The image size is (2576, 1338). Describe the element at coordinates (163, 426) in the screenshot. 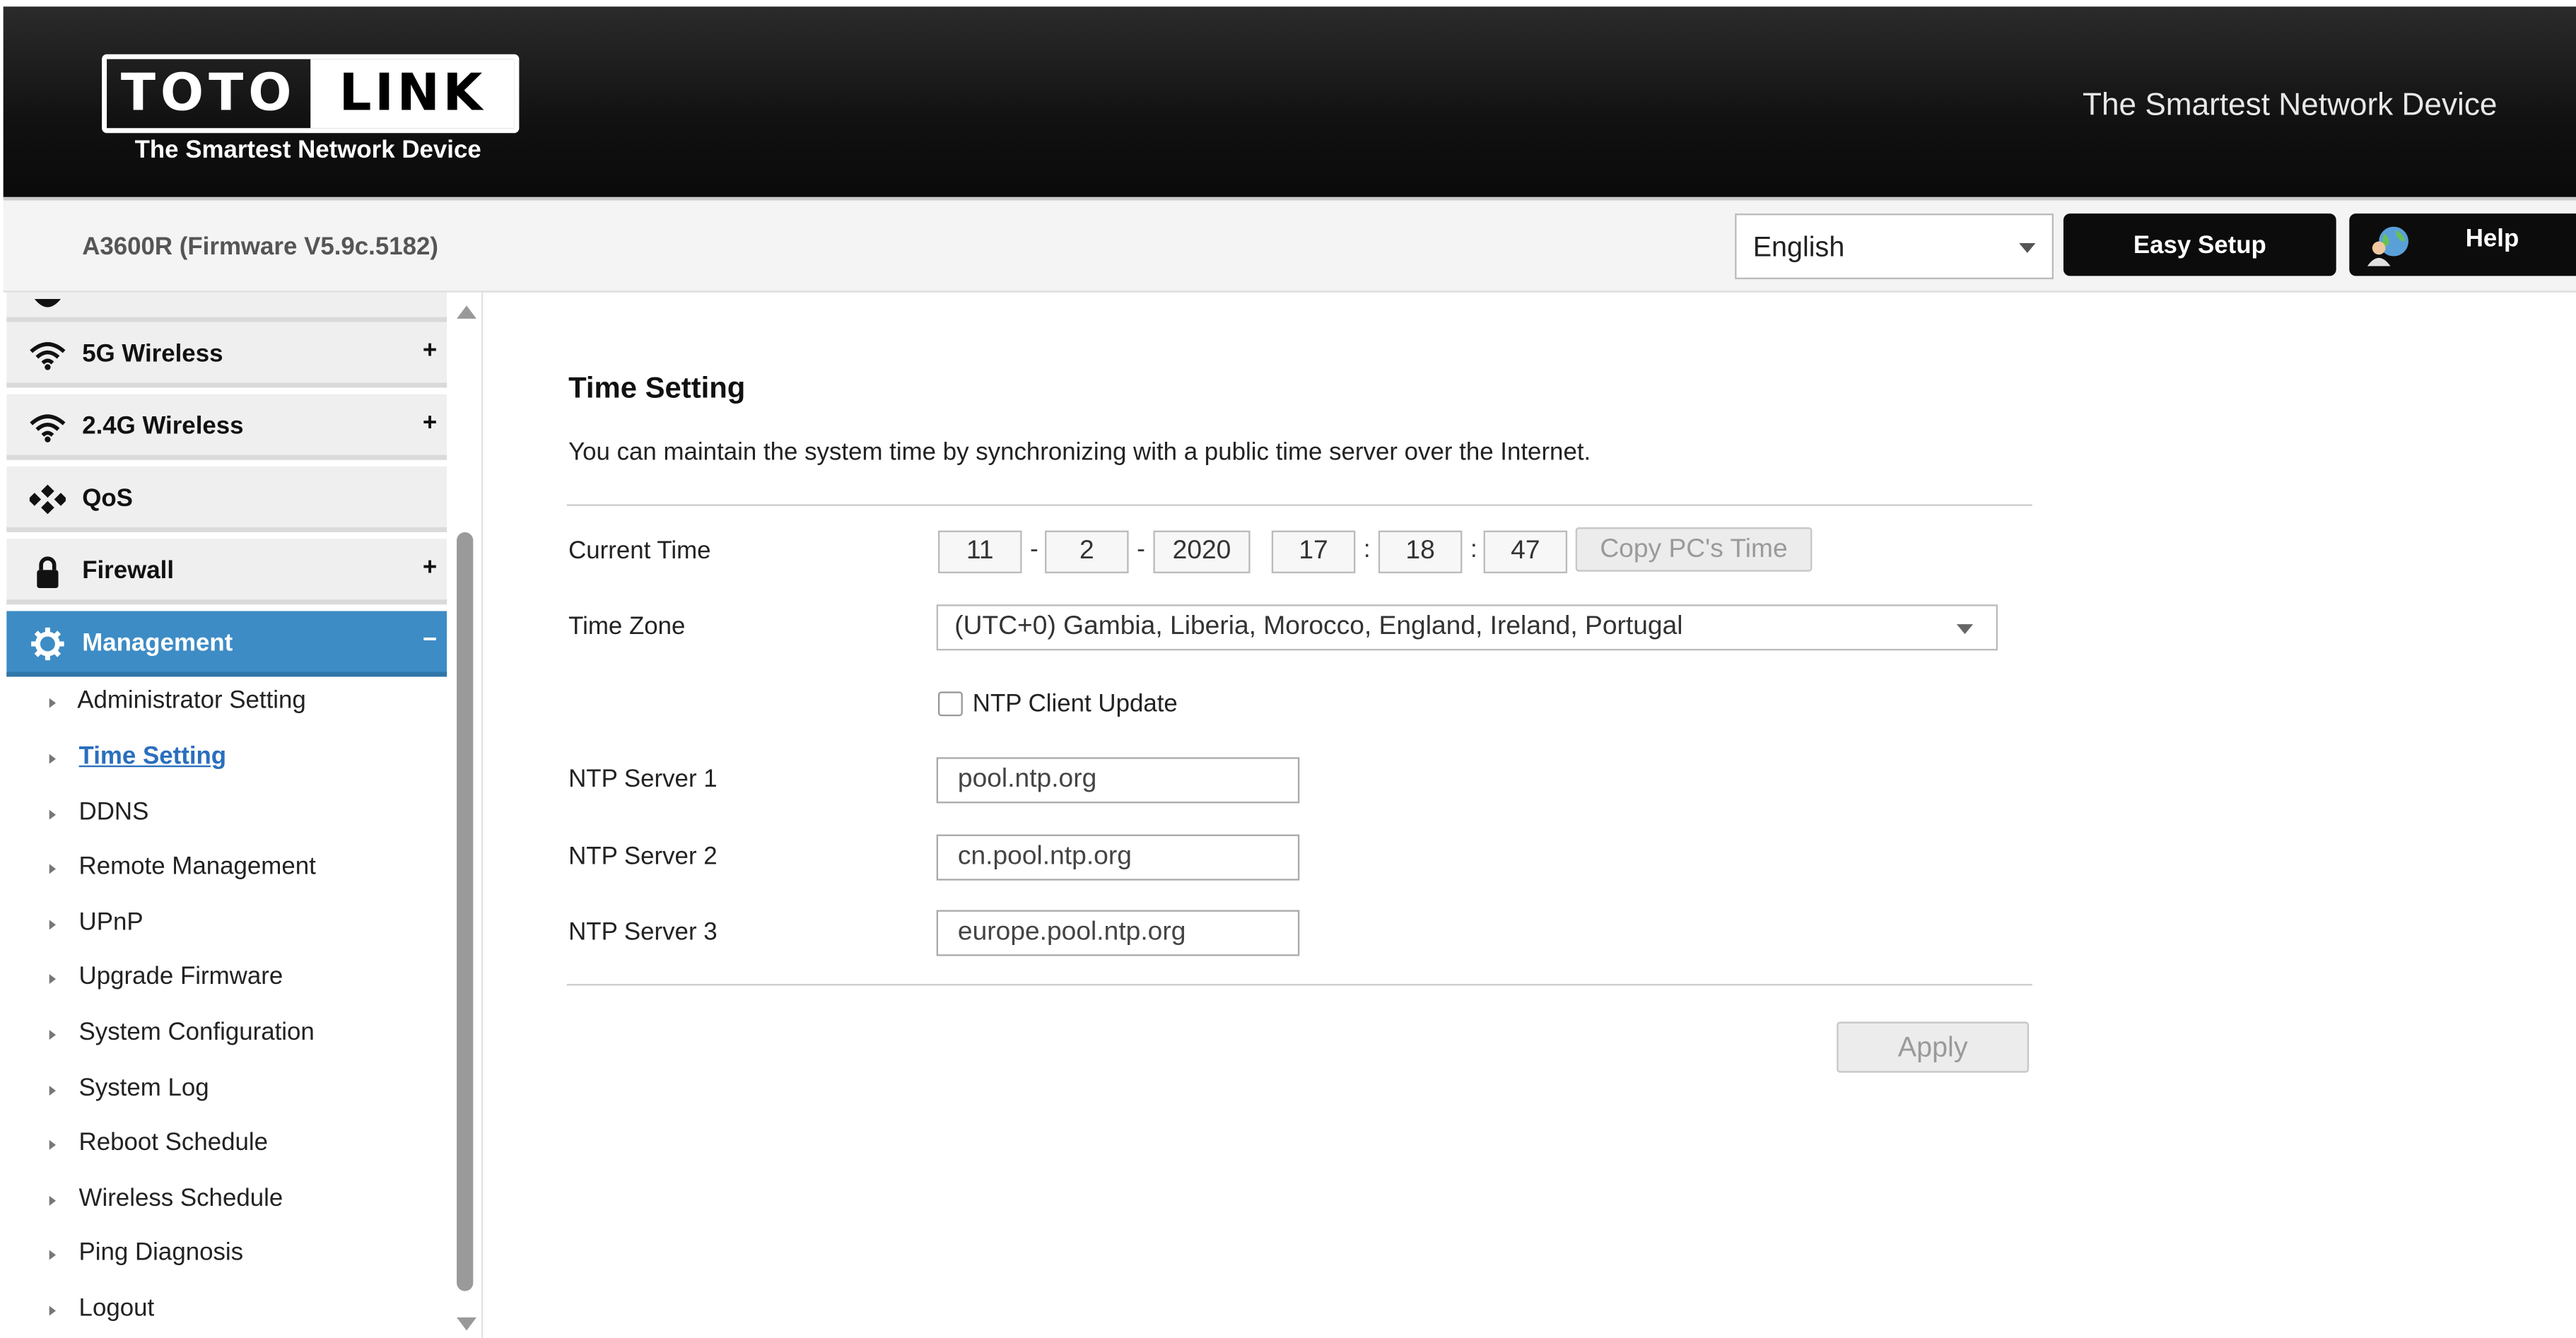

I see `sidebar-item-label: 2.4G Wireless` at that location.